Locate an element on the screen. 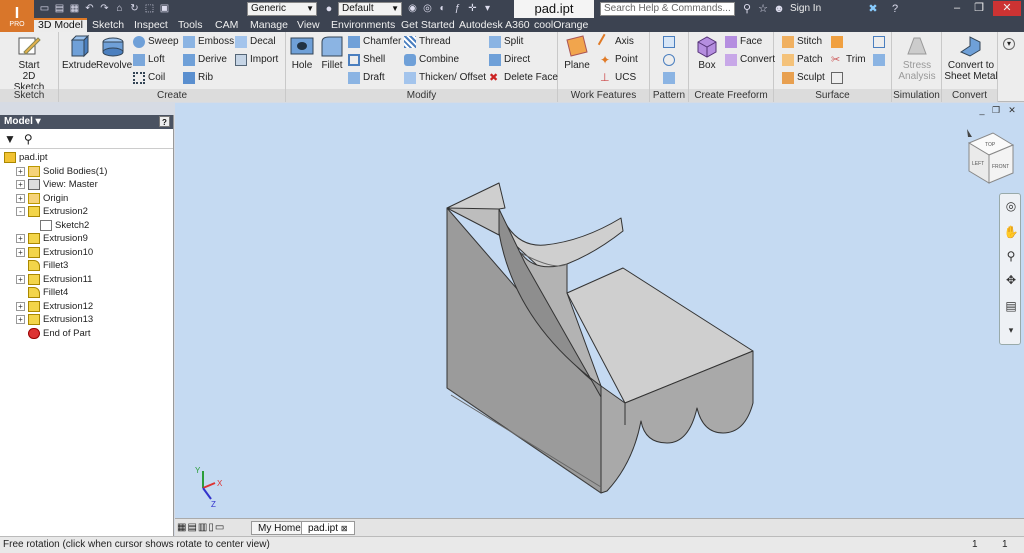 The height and width of the screenshot is (553, 1024). extrude-button: Extrude is located at coordinates (79, 52).